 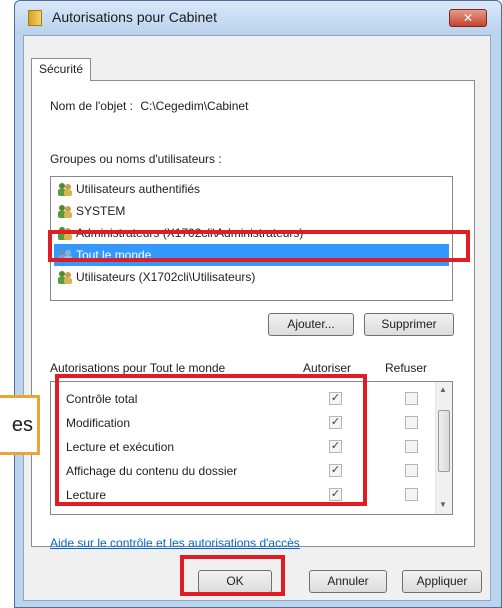 I want to click on list-item-utilisateurs-authentifies: Utilisateurs authentifiés, so click(x=251, y=189).